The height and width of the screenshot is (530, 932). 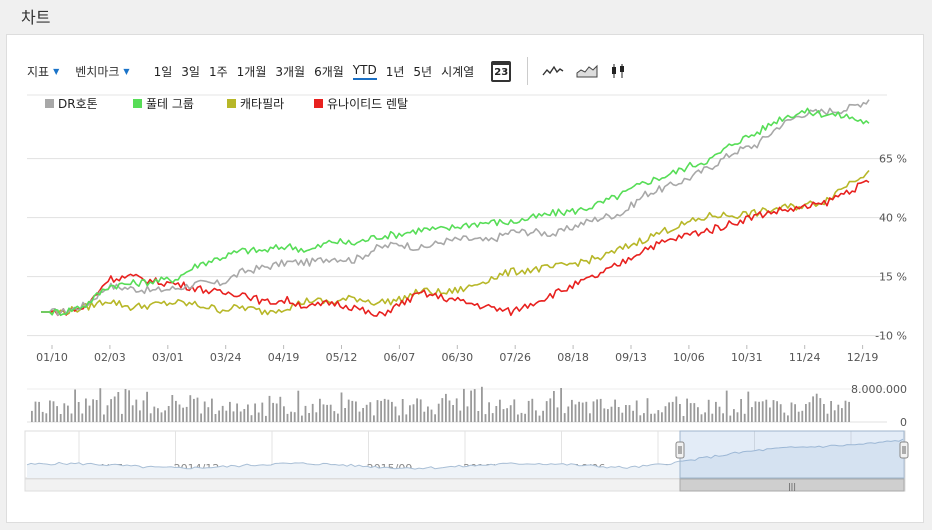 I want to click on y-tick-label: 40 %, so click(x=893, y=218).